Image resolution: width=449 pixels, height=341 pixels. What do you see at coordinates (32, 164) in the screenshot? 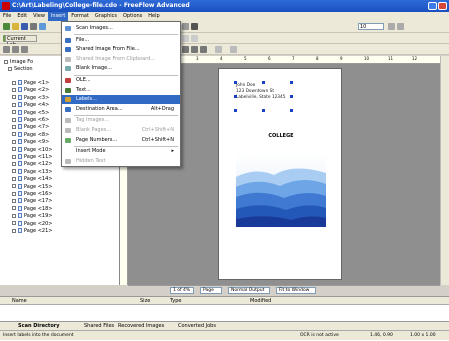
I see `tree-page-item: Page <12>` at bounding box center [32, 164].